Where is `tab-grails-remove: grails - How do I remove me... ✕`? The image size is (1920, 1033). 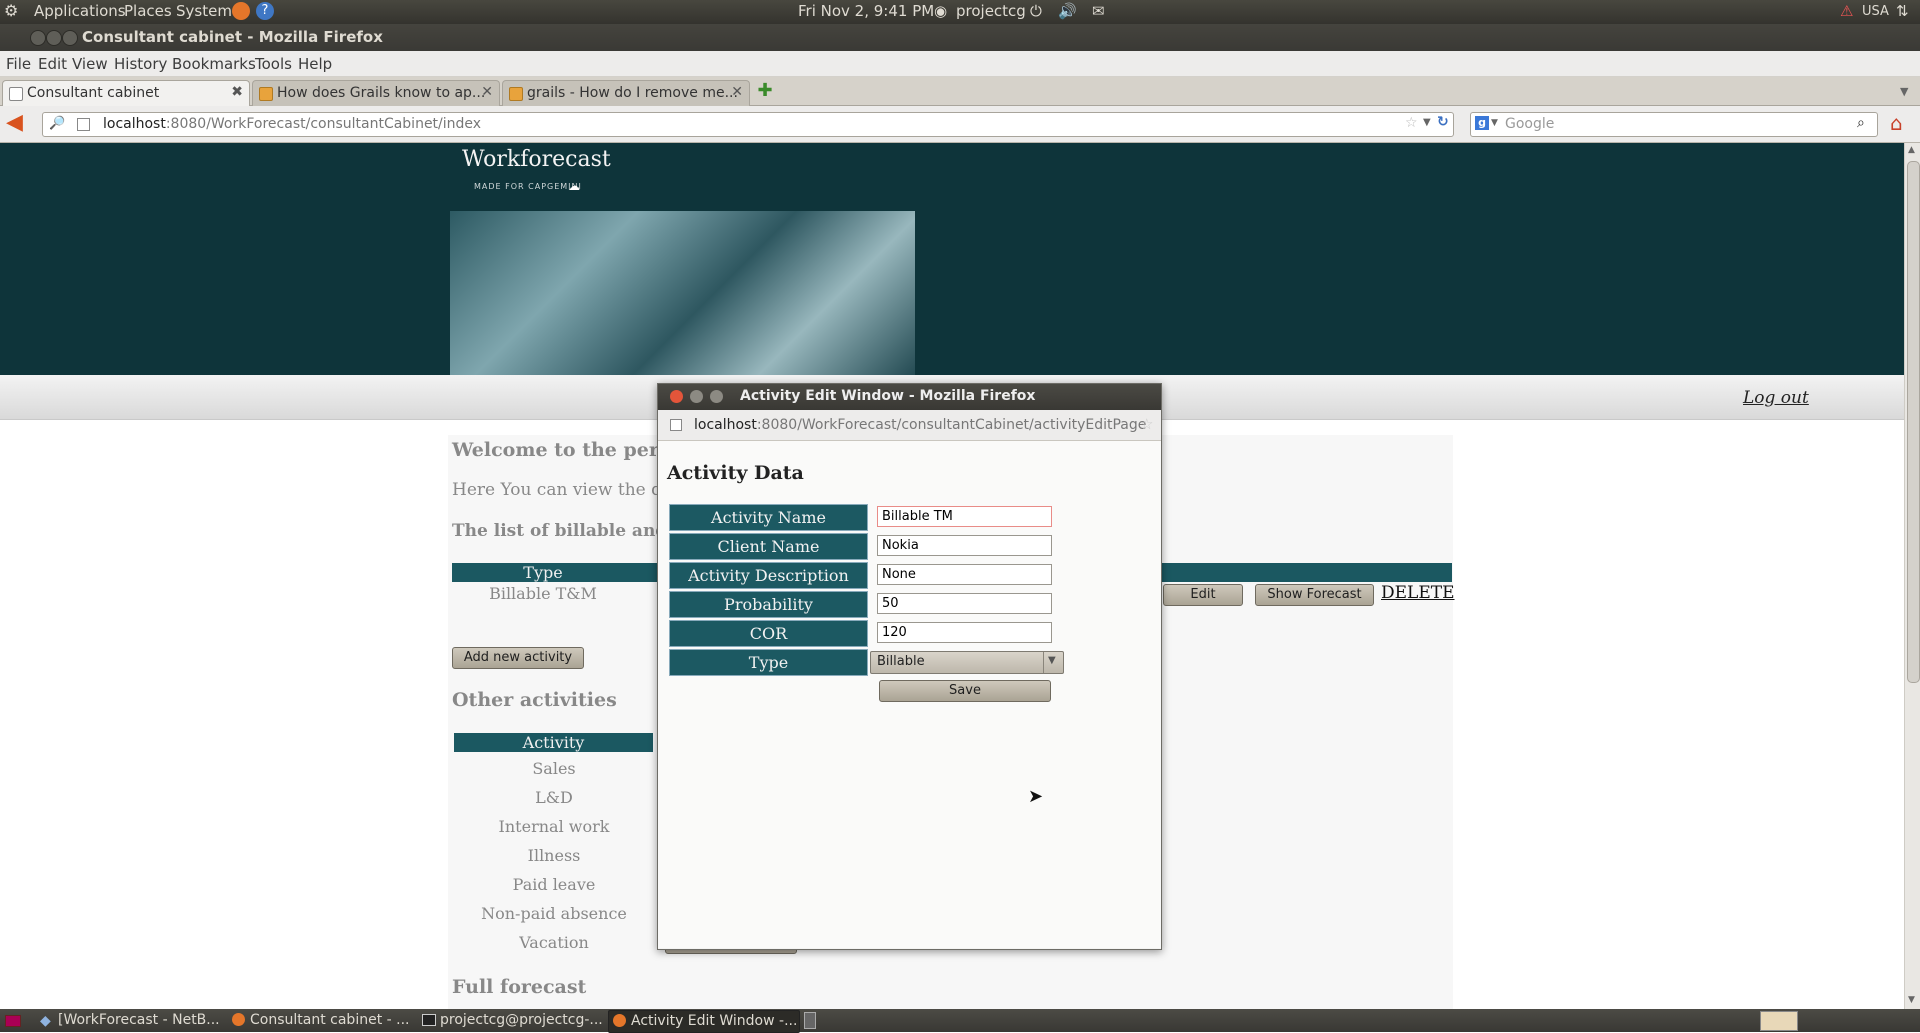 tab-grails-remove: grails - How do I remove me... ✕ is located at coordinates (626, 93).